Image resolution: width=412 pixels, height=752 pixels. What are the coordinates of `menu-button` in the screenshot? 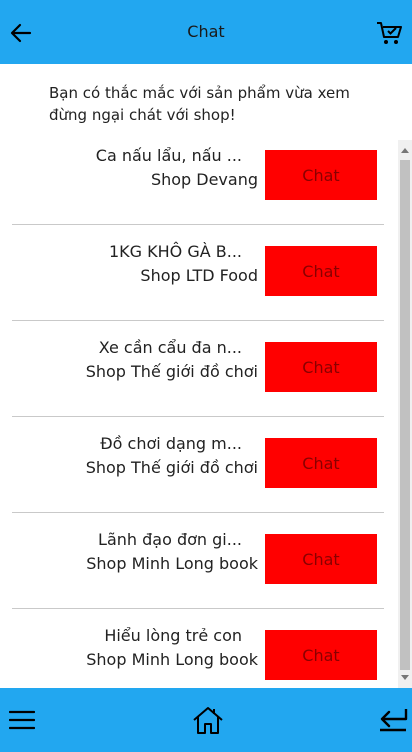 It's located at (22, 720).